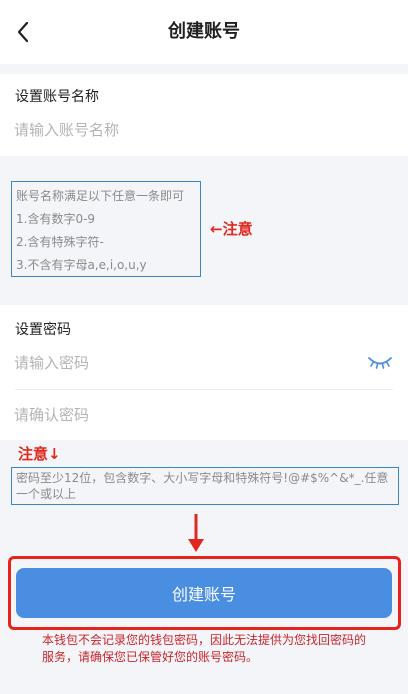 Image resolution: width=408 pixels, height=694 pixels. I want to click on name-rules-line: 2.含有特殊字符-, so click(60, 242).